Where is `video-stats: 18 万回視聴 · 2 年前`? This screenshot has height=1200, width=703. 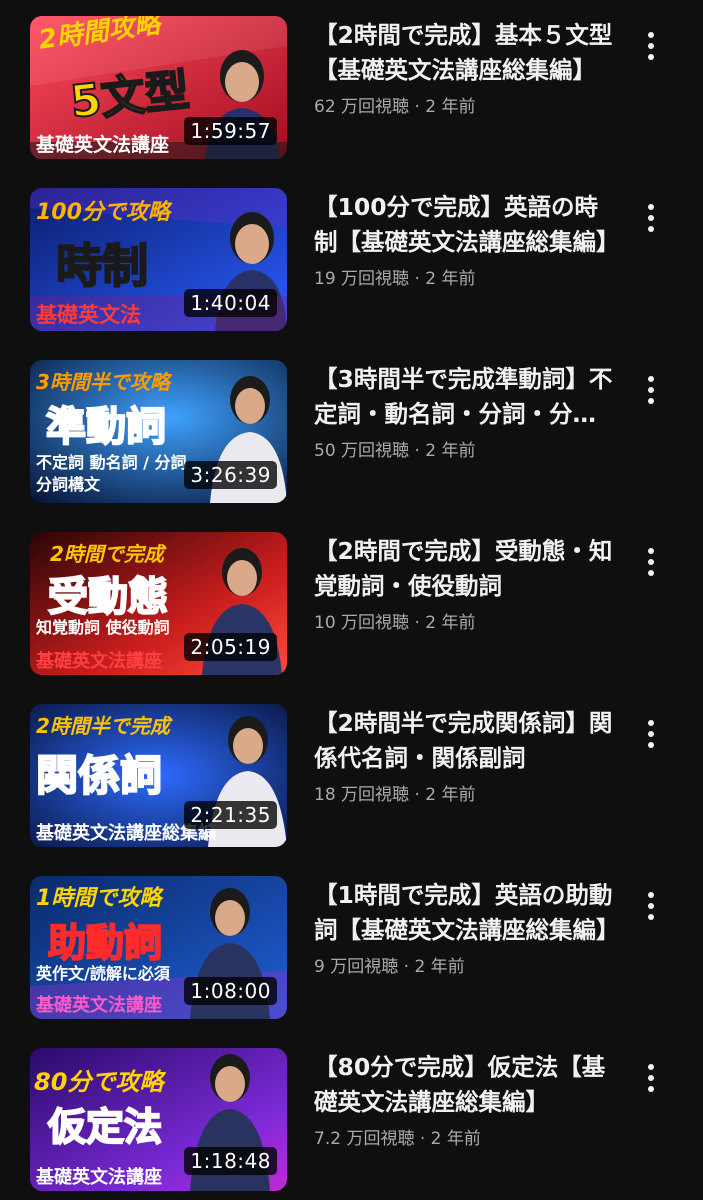 video-stats: 18 万回視聴 · 2 年前 is located at coordinates (464, 792).